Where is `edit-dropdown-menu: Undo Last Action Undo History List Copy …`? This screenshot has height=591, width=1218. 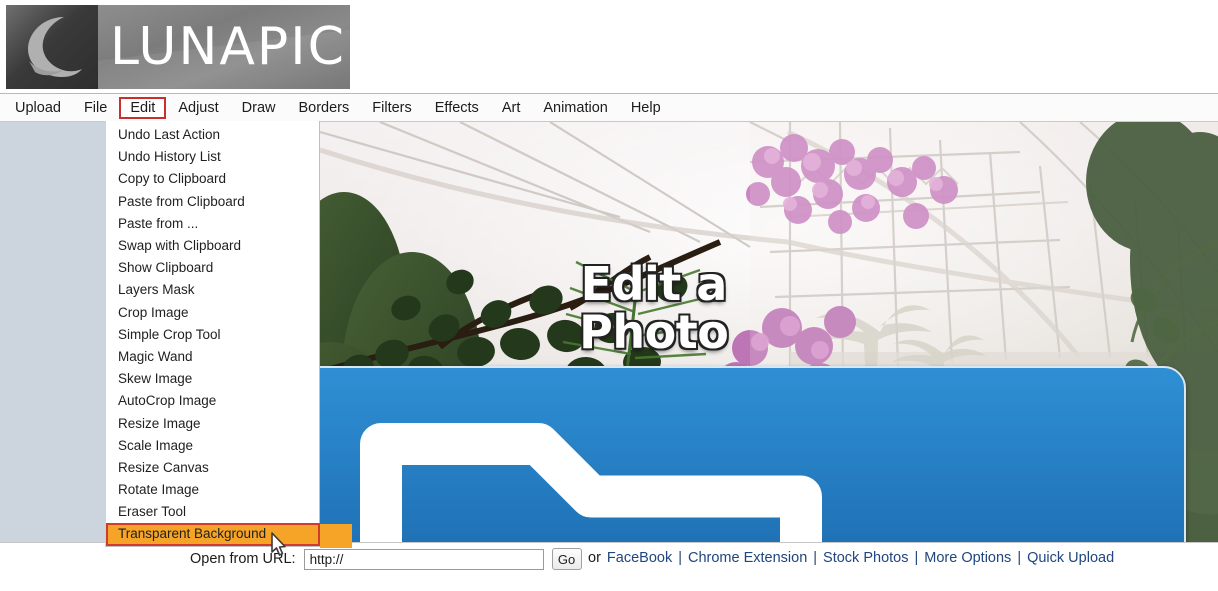
edit-dropdown-menu: Undo Last Action Undo History List Copy … is located at coordinates (212, 334).